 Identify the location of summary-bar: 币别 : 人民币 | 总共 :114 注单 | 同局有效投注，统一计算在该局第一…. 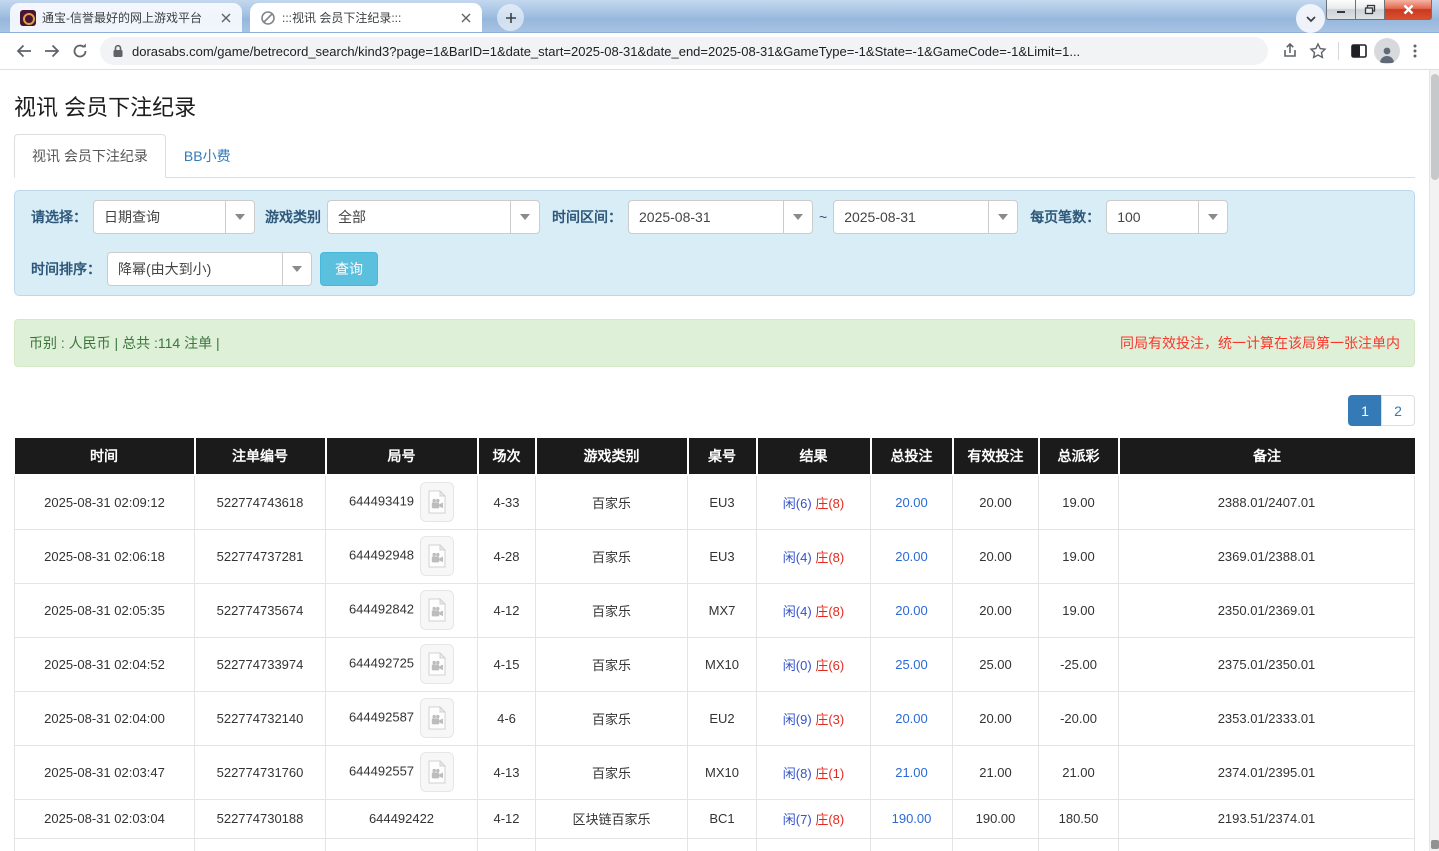
(714, 343).